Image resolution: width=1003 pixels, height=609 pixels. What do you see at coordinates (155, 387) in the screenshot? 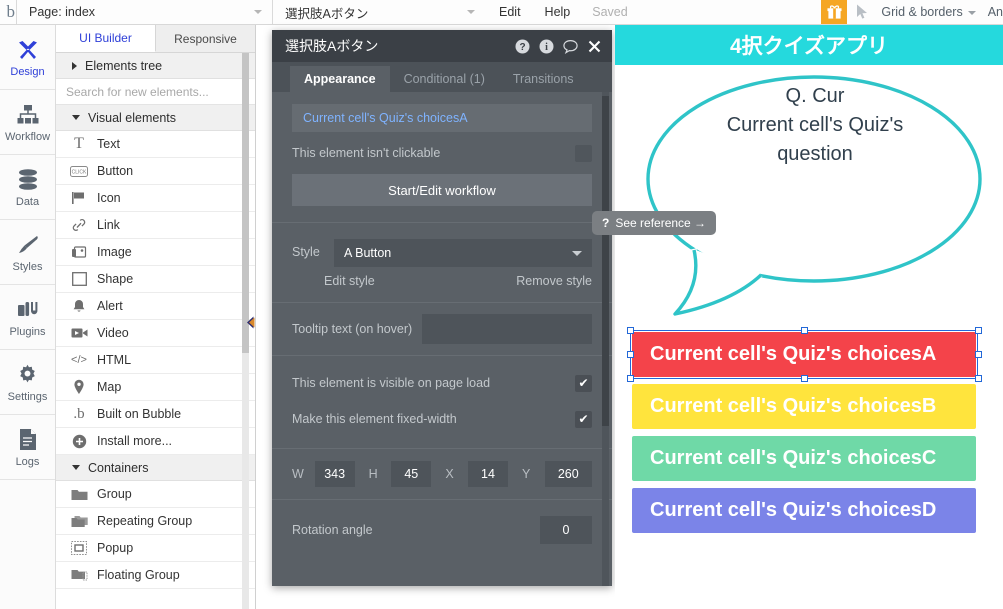
I see `element-item-map: Map` at bounding box center [155, 387].